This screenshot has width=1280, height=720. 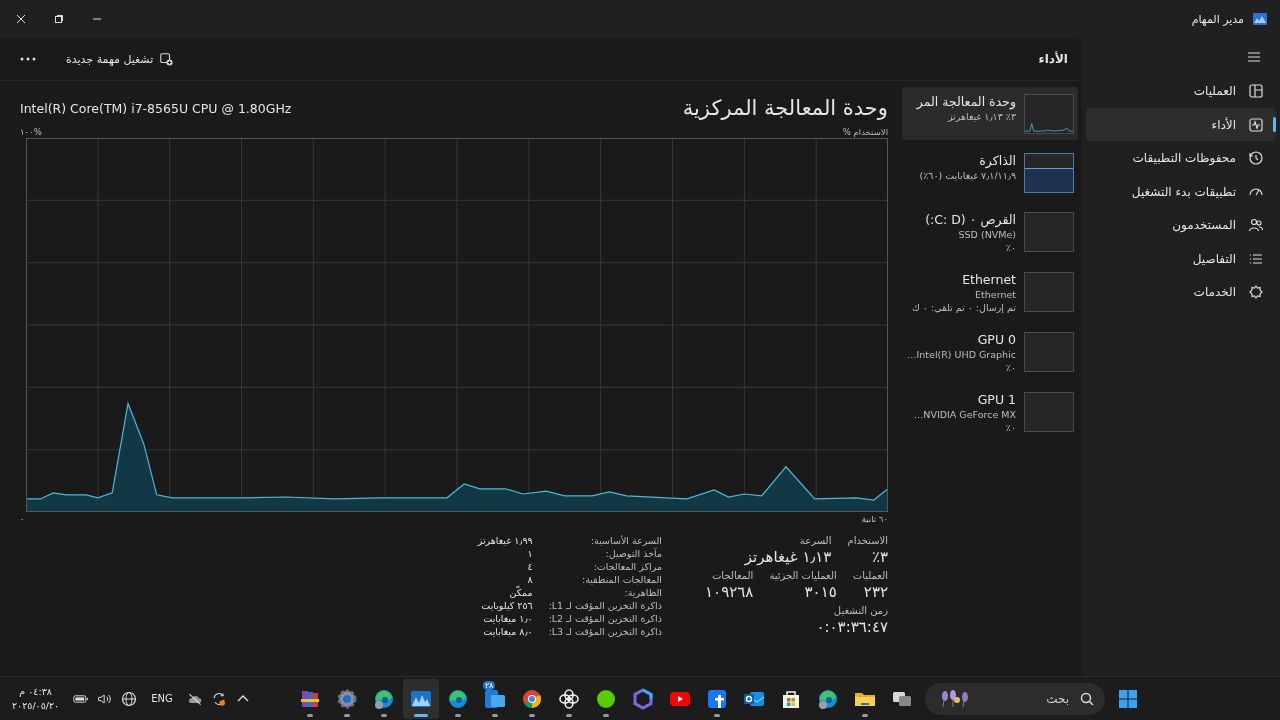 What do you see at coordinates (22, 518) in the screenshot?
I see `axis-tick: ٠` at bounding box center [22, 518].